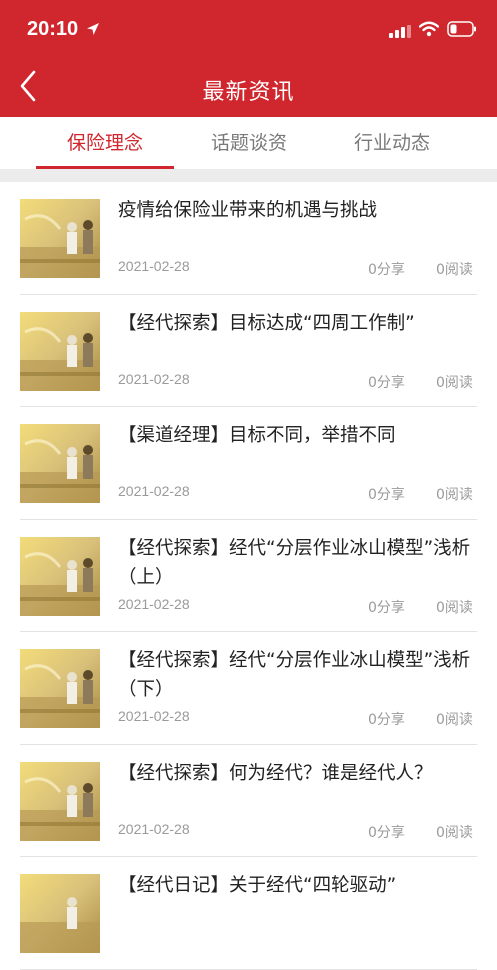 This screenshot has width=497, height=970. Describe the element at coordinates (248, 913) in the screenshot. I see `article-item: 【经代日记】关于经代“四轮驱动”` at that location.